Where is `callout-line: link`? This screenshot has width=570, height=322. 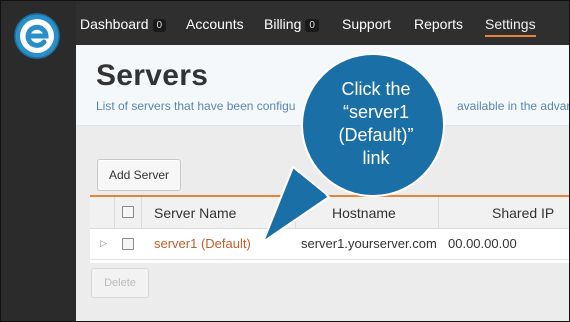 callout-line: link is located at coordinates (376, 158).